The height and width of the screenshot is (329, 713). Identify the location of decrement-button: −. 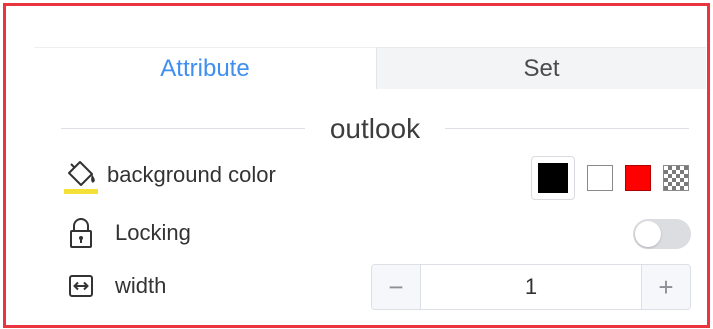
(396, 287).